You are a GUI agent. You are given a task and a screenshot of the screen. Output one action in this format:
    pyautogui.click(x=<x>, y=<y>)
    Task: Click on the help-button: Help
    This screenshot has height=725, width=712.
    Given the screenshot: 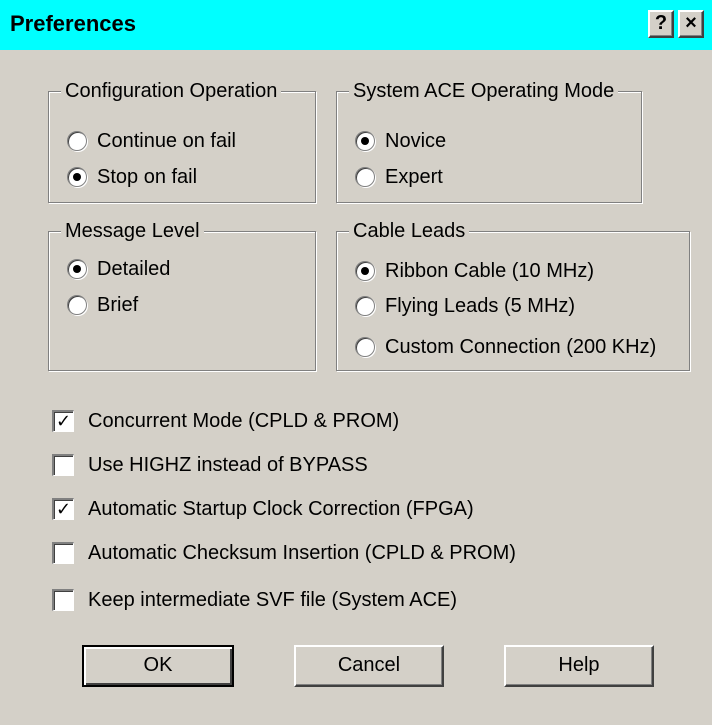 What is the action you would take?
    pyautogui.click(x=579, y=666)
    